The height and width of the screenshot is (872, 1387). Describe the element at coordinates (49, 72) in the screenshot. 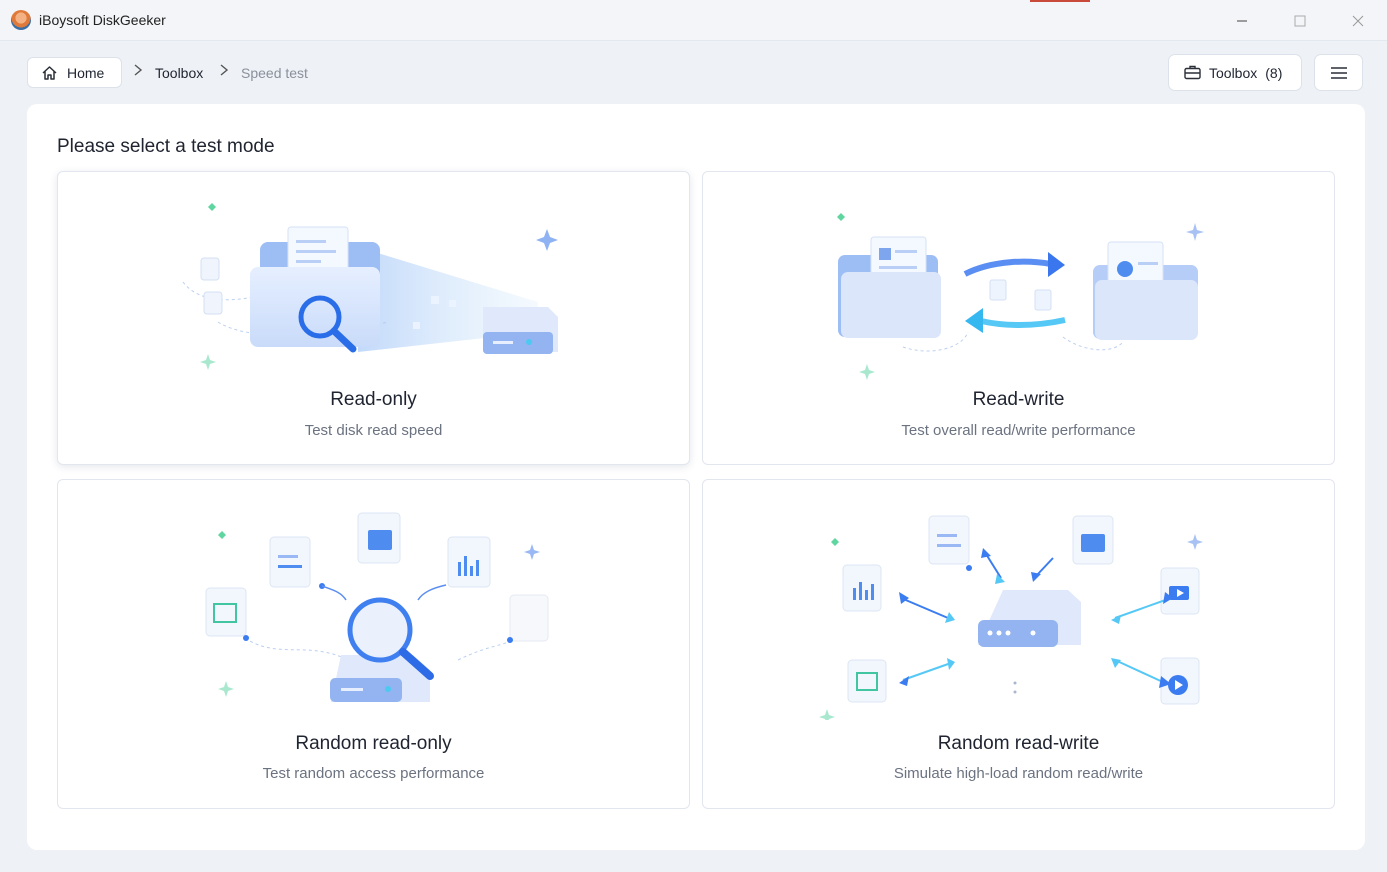

I see `home-icon` at that location.